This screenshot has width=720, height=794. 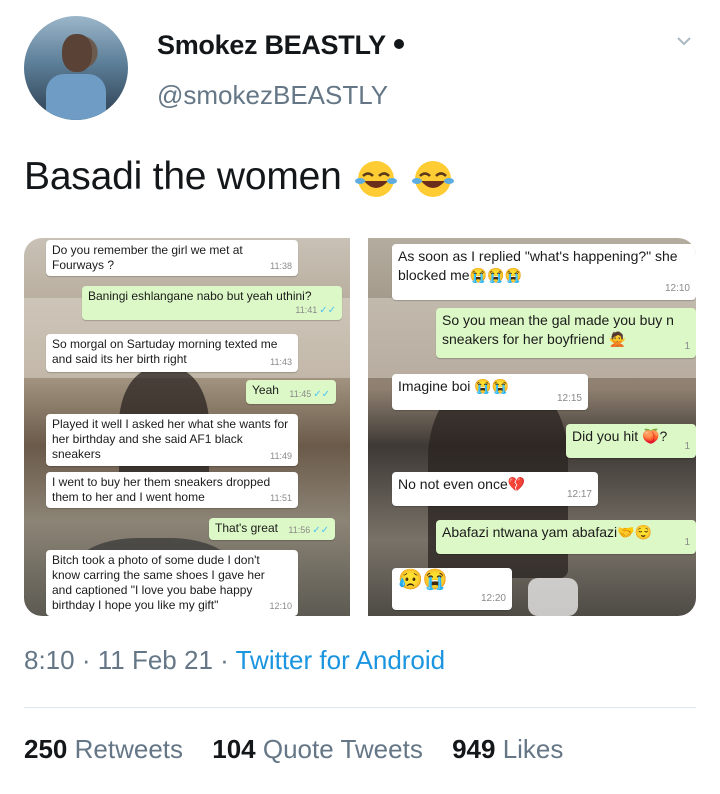 I want to click on quotes-label: Quote Tweets, so click(x=342, y=749).